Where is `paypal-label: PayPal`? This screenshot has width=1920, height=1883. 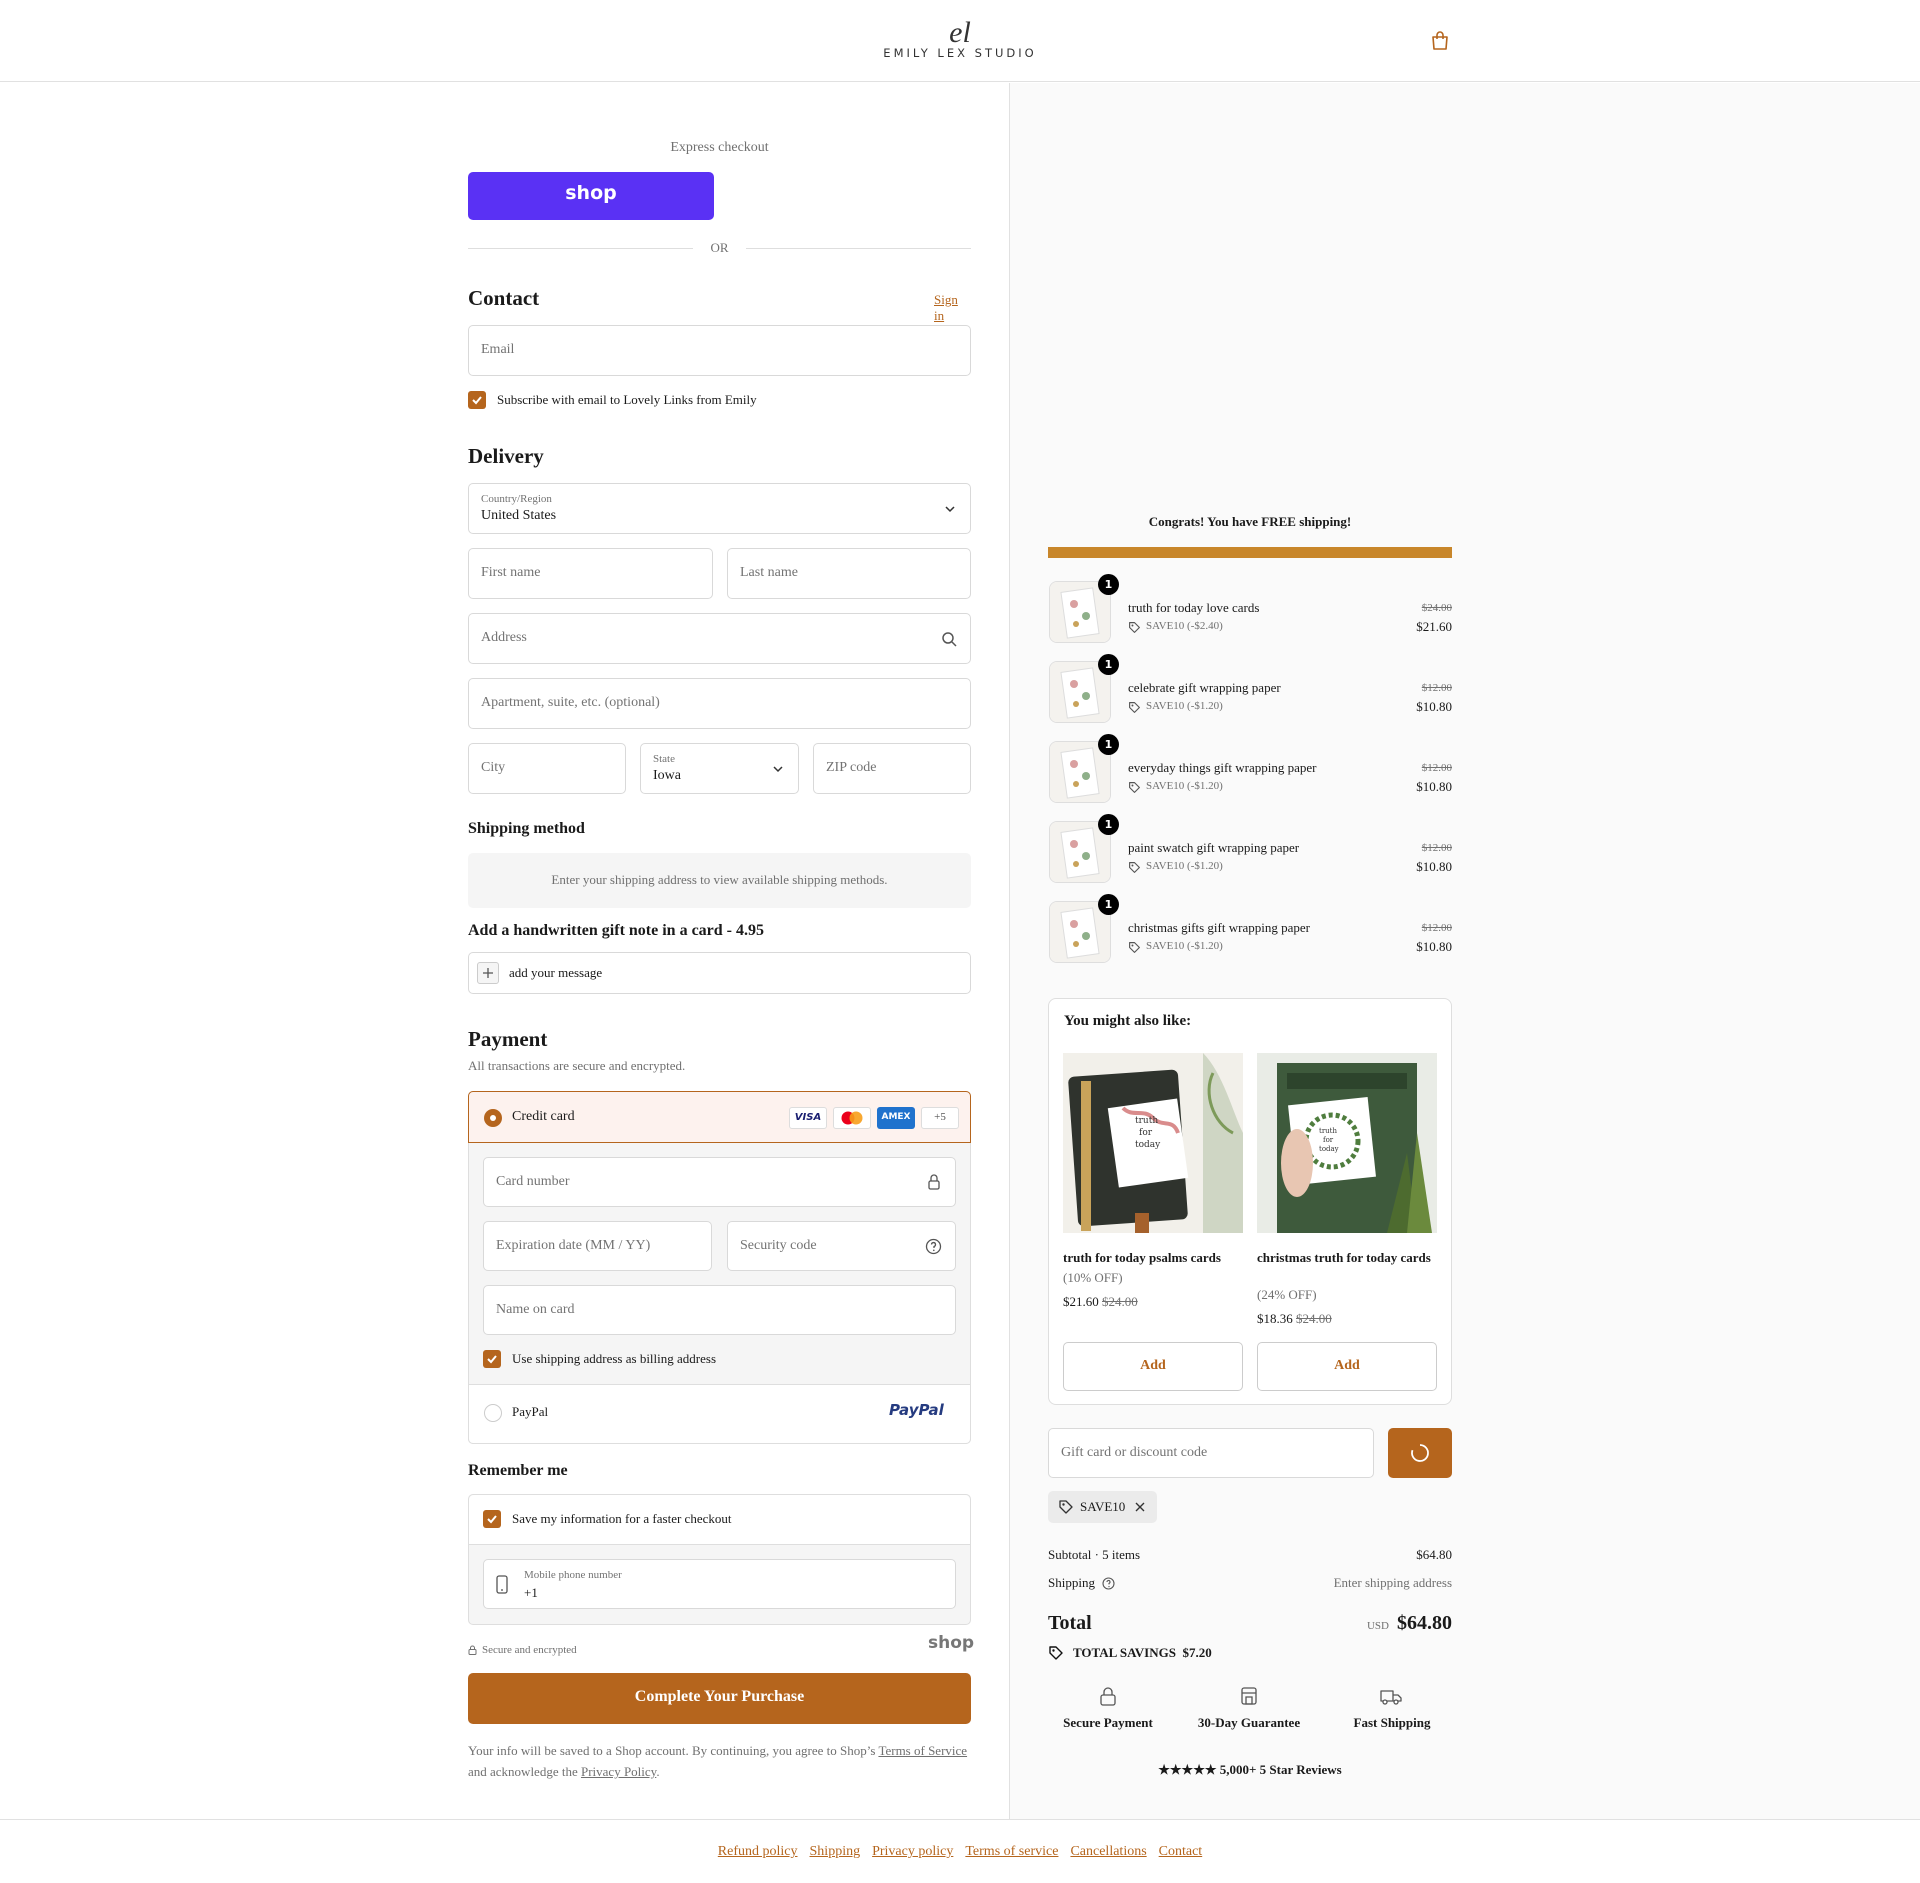 paypal-label: PayPal is located at coordinates (530, 1411).